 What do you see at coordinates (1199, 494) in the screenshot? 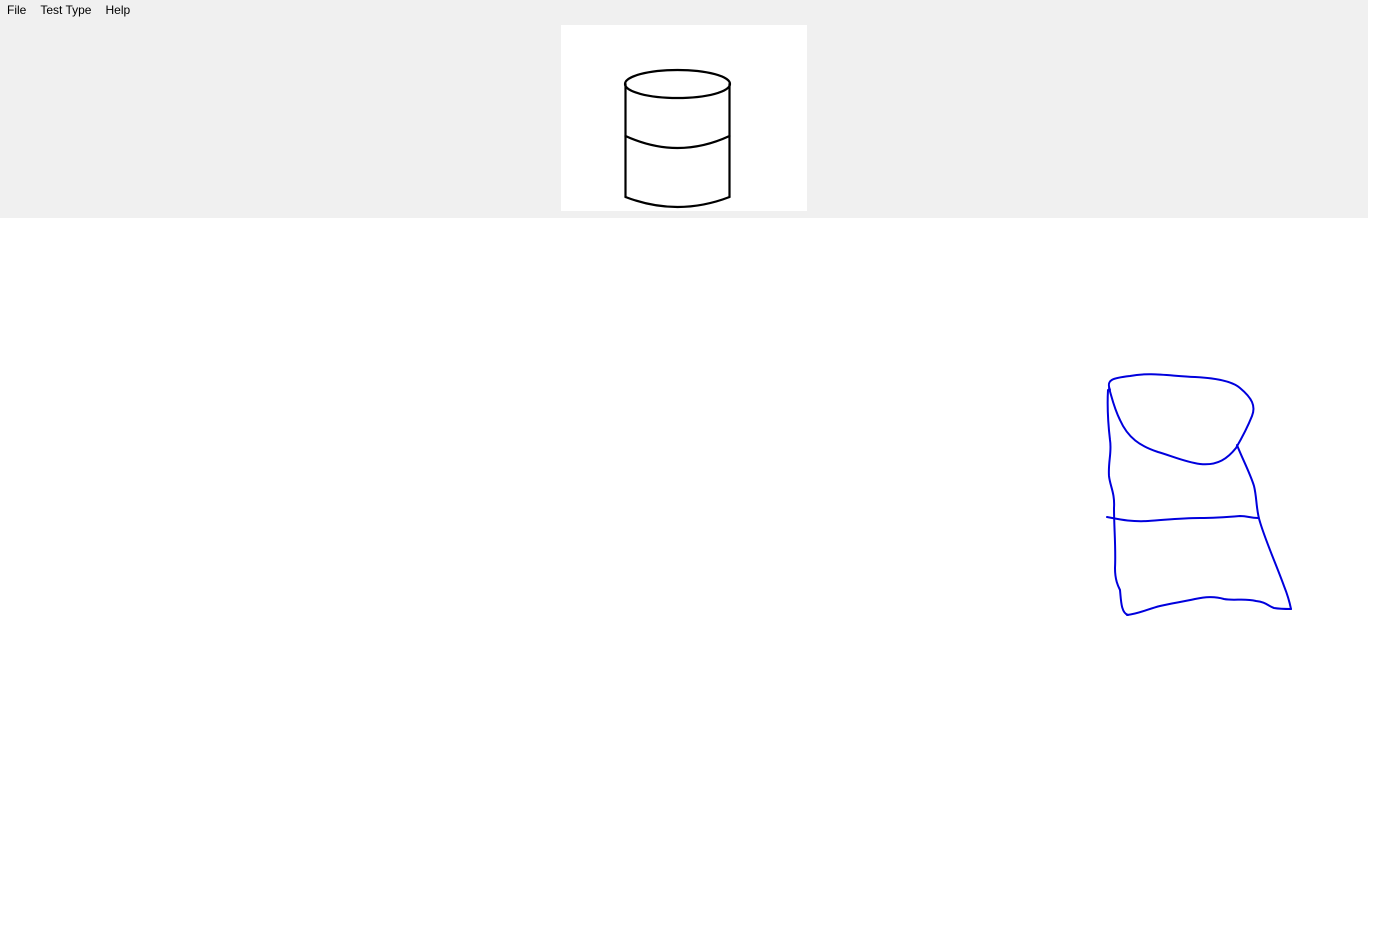
I see `user-sketch` at bounding box center [1199, 494].